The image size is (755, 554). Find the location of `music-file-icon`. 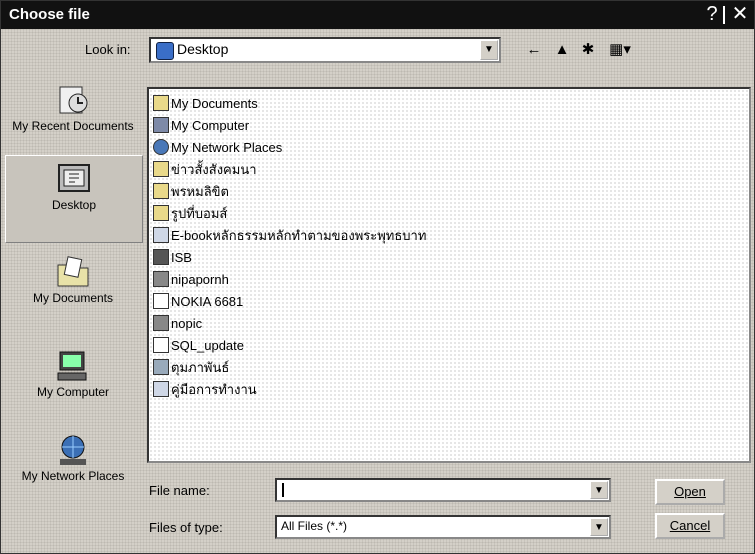

music-file-icon is located at coordinates (161, 301).